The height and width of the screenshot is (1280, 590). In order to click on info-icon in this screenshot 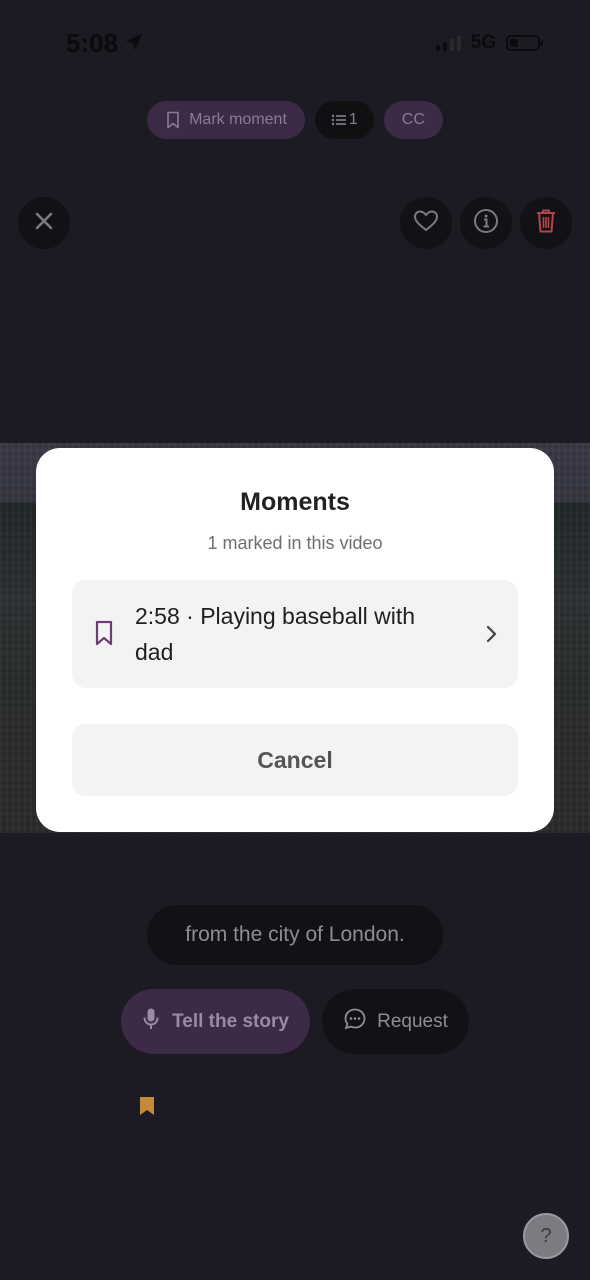, I will do `click(486, 223)`.